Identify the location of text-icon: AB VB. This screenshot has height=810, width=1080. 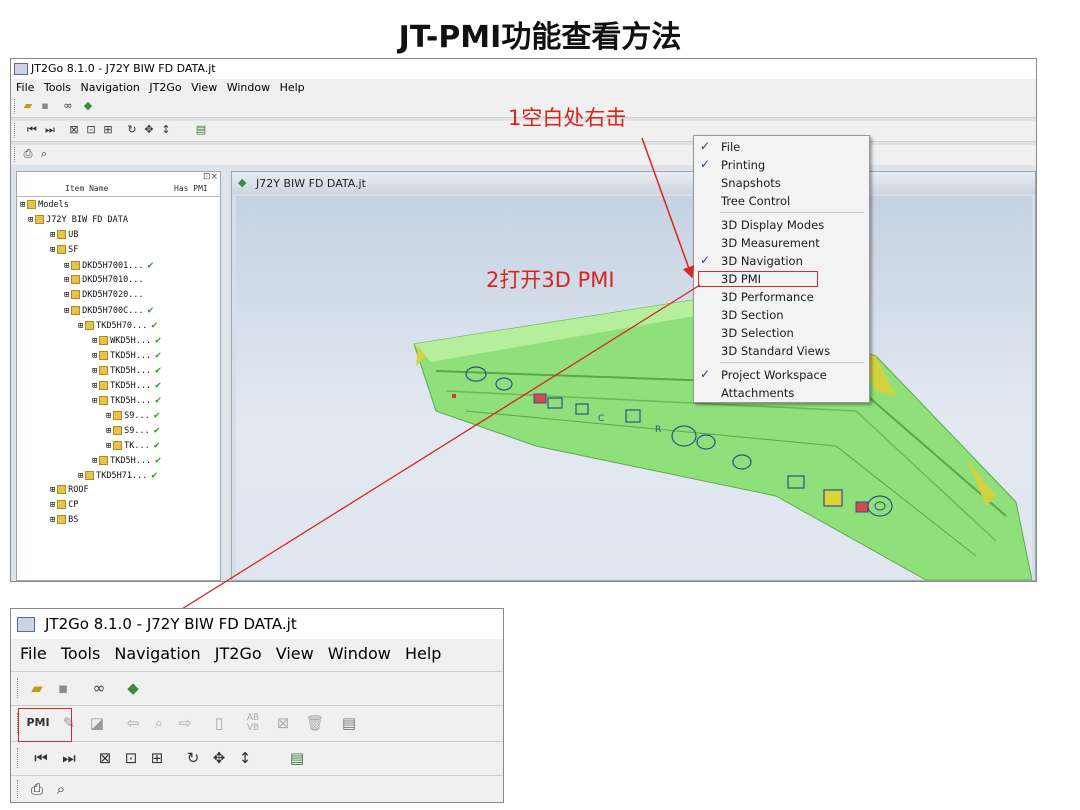
(253, 723).